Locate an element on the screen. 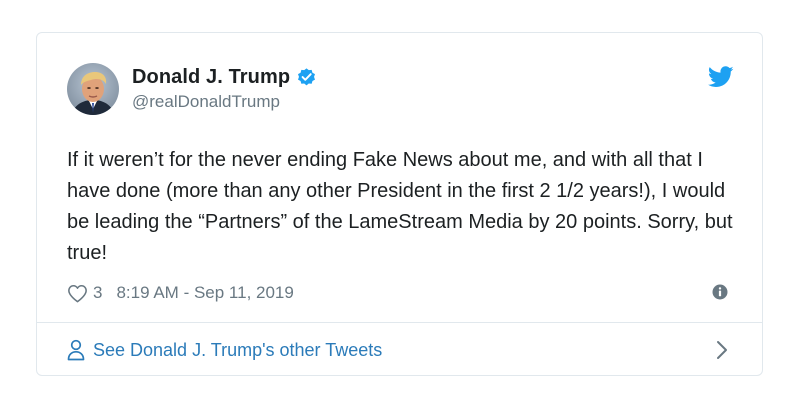  author-name-row: Donald J. Trump is located at coordinates (224, 77).